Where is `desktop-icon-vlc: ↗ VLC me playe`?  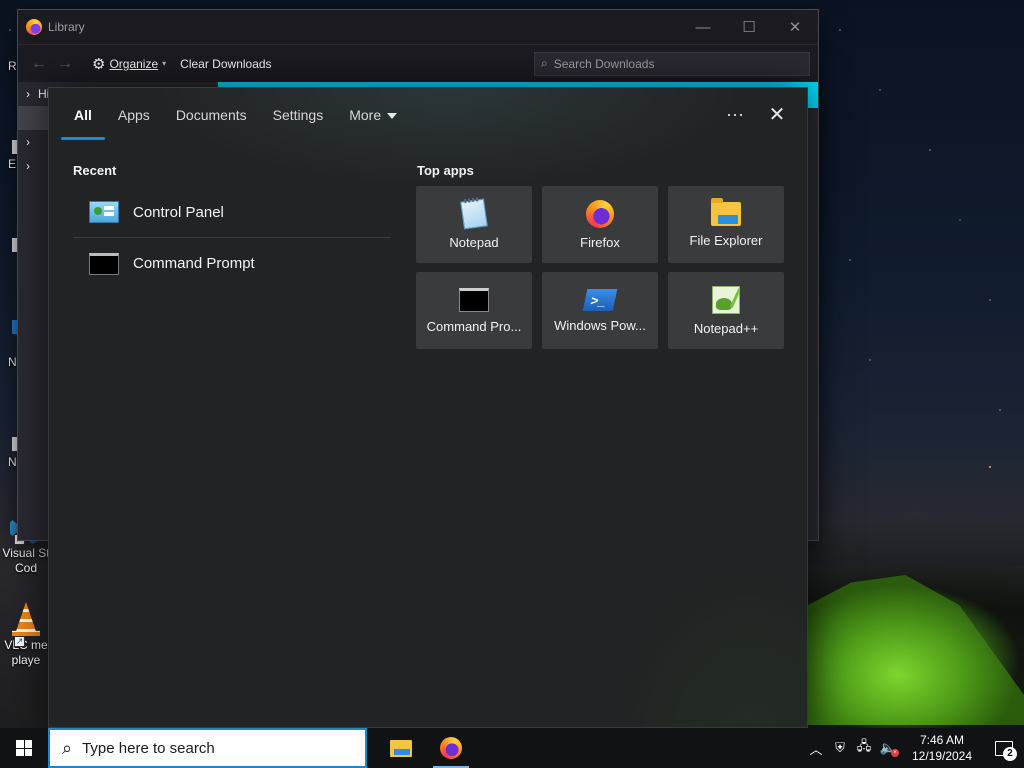
desktop-icon-vlc: ↗ VLC me playe is located at coordinates (26, 635).